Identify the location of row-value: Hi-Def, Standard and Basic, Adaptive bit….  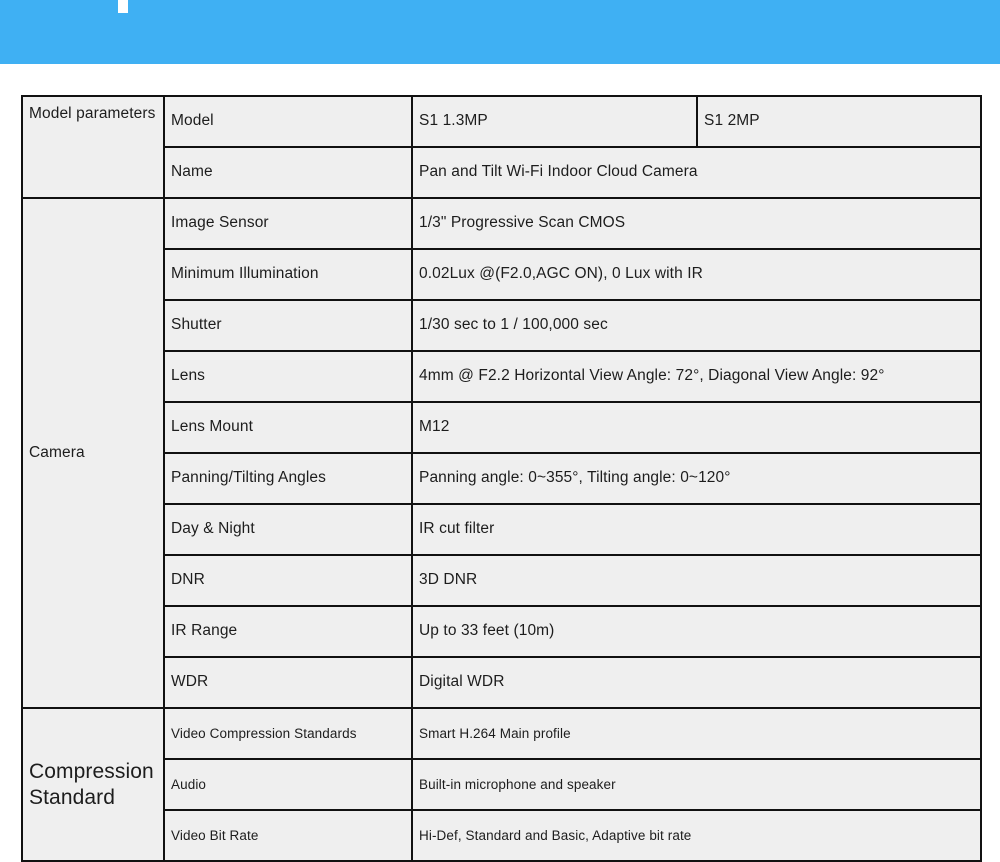
(696, 835).